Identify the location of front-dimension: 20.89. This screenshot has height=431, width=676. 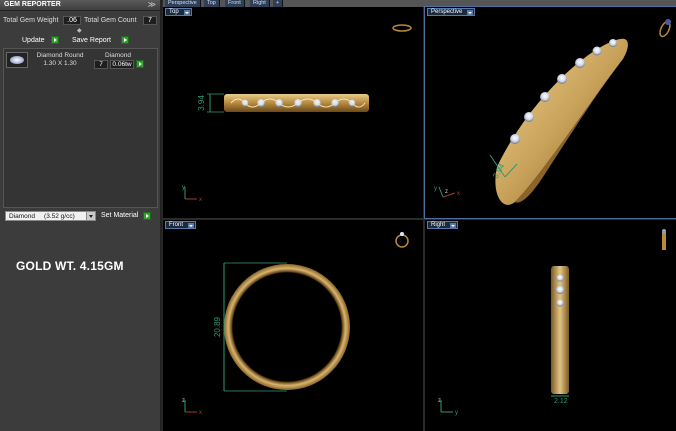
(217, 326).